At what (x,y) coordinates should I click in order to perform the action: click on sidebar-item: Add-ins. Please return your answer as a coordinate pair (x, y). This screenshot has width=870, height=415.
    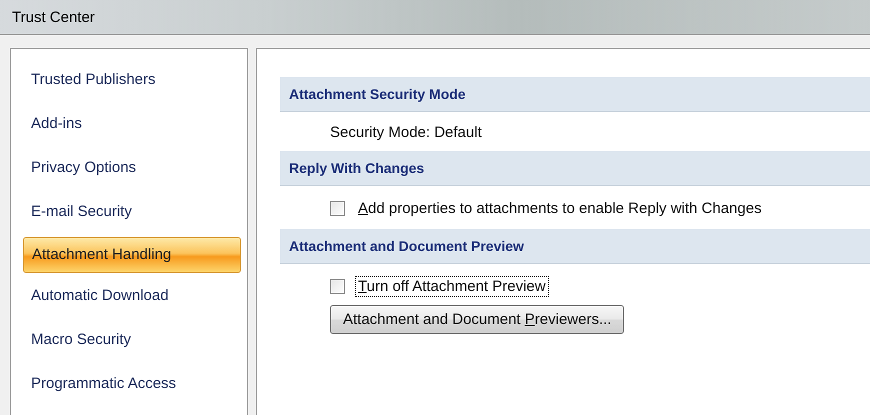
    Looking at the image, I should click on (132, 131).